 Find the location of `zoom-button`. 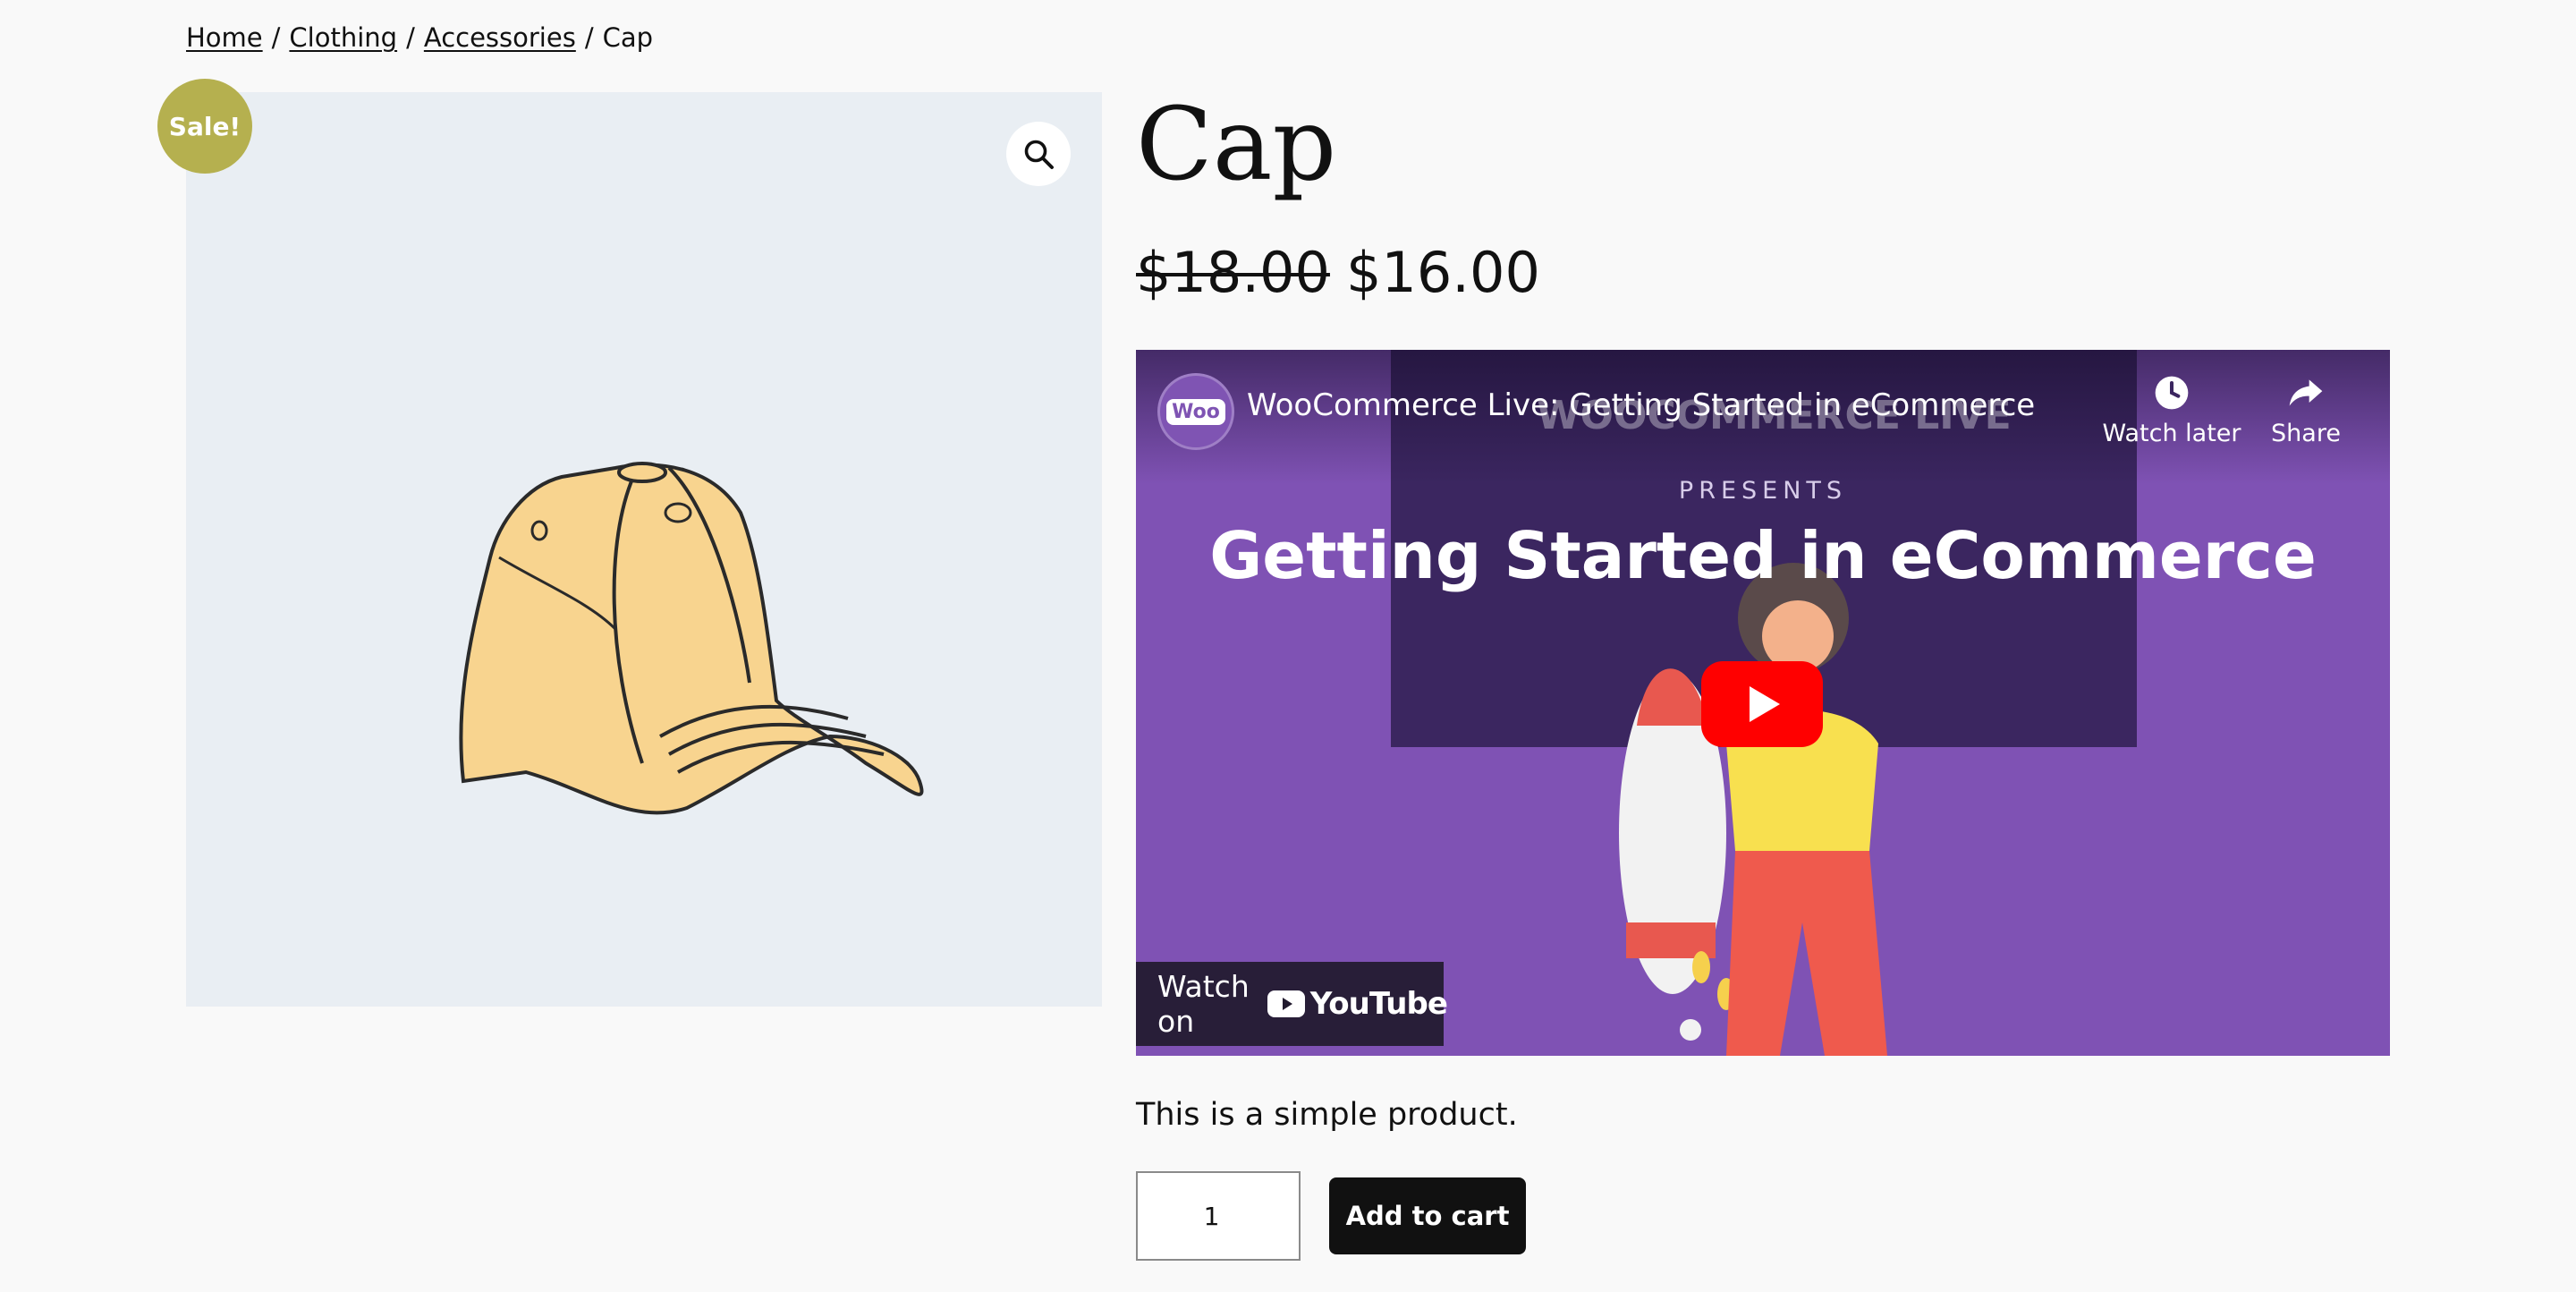

zoom-button is located at coordinates (1038, 154).